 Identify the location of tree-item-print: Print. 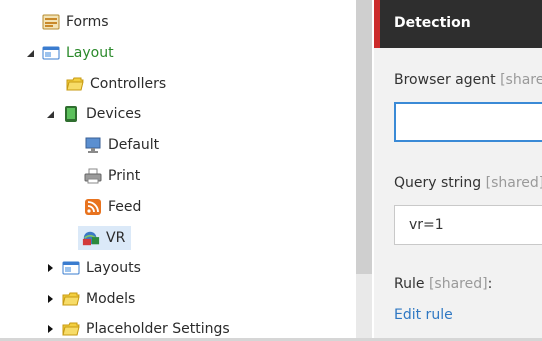
(103, 176).